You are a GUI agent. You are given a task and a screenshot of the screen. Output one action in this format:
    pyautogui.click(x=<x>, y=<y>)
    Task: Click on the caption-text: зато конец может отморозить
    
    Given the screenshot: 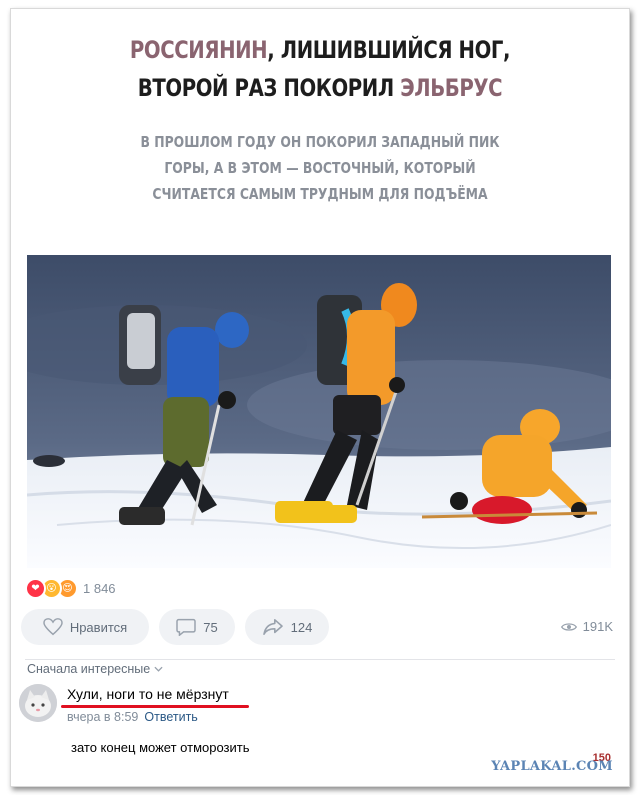 What is the action you would take?
    pyautogui.click(x=160, y=747)
    